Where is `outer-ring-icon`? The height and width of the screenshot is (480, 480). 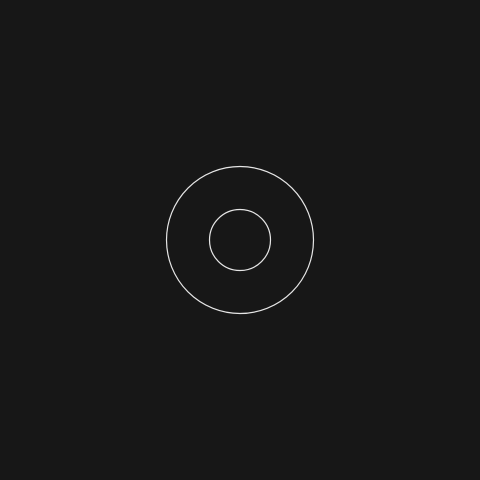
outer-ring-icon is located at coordinates (240, 240).